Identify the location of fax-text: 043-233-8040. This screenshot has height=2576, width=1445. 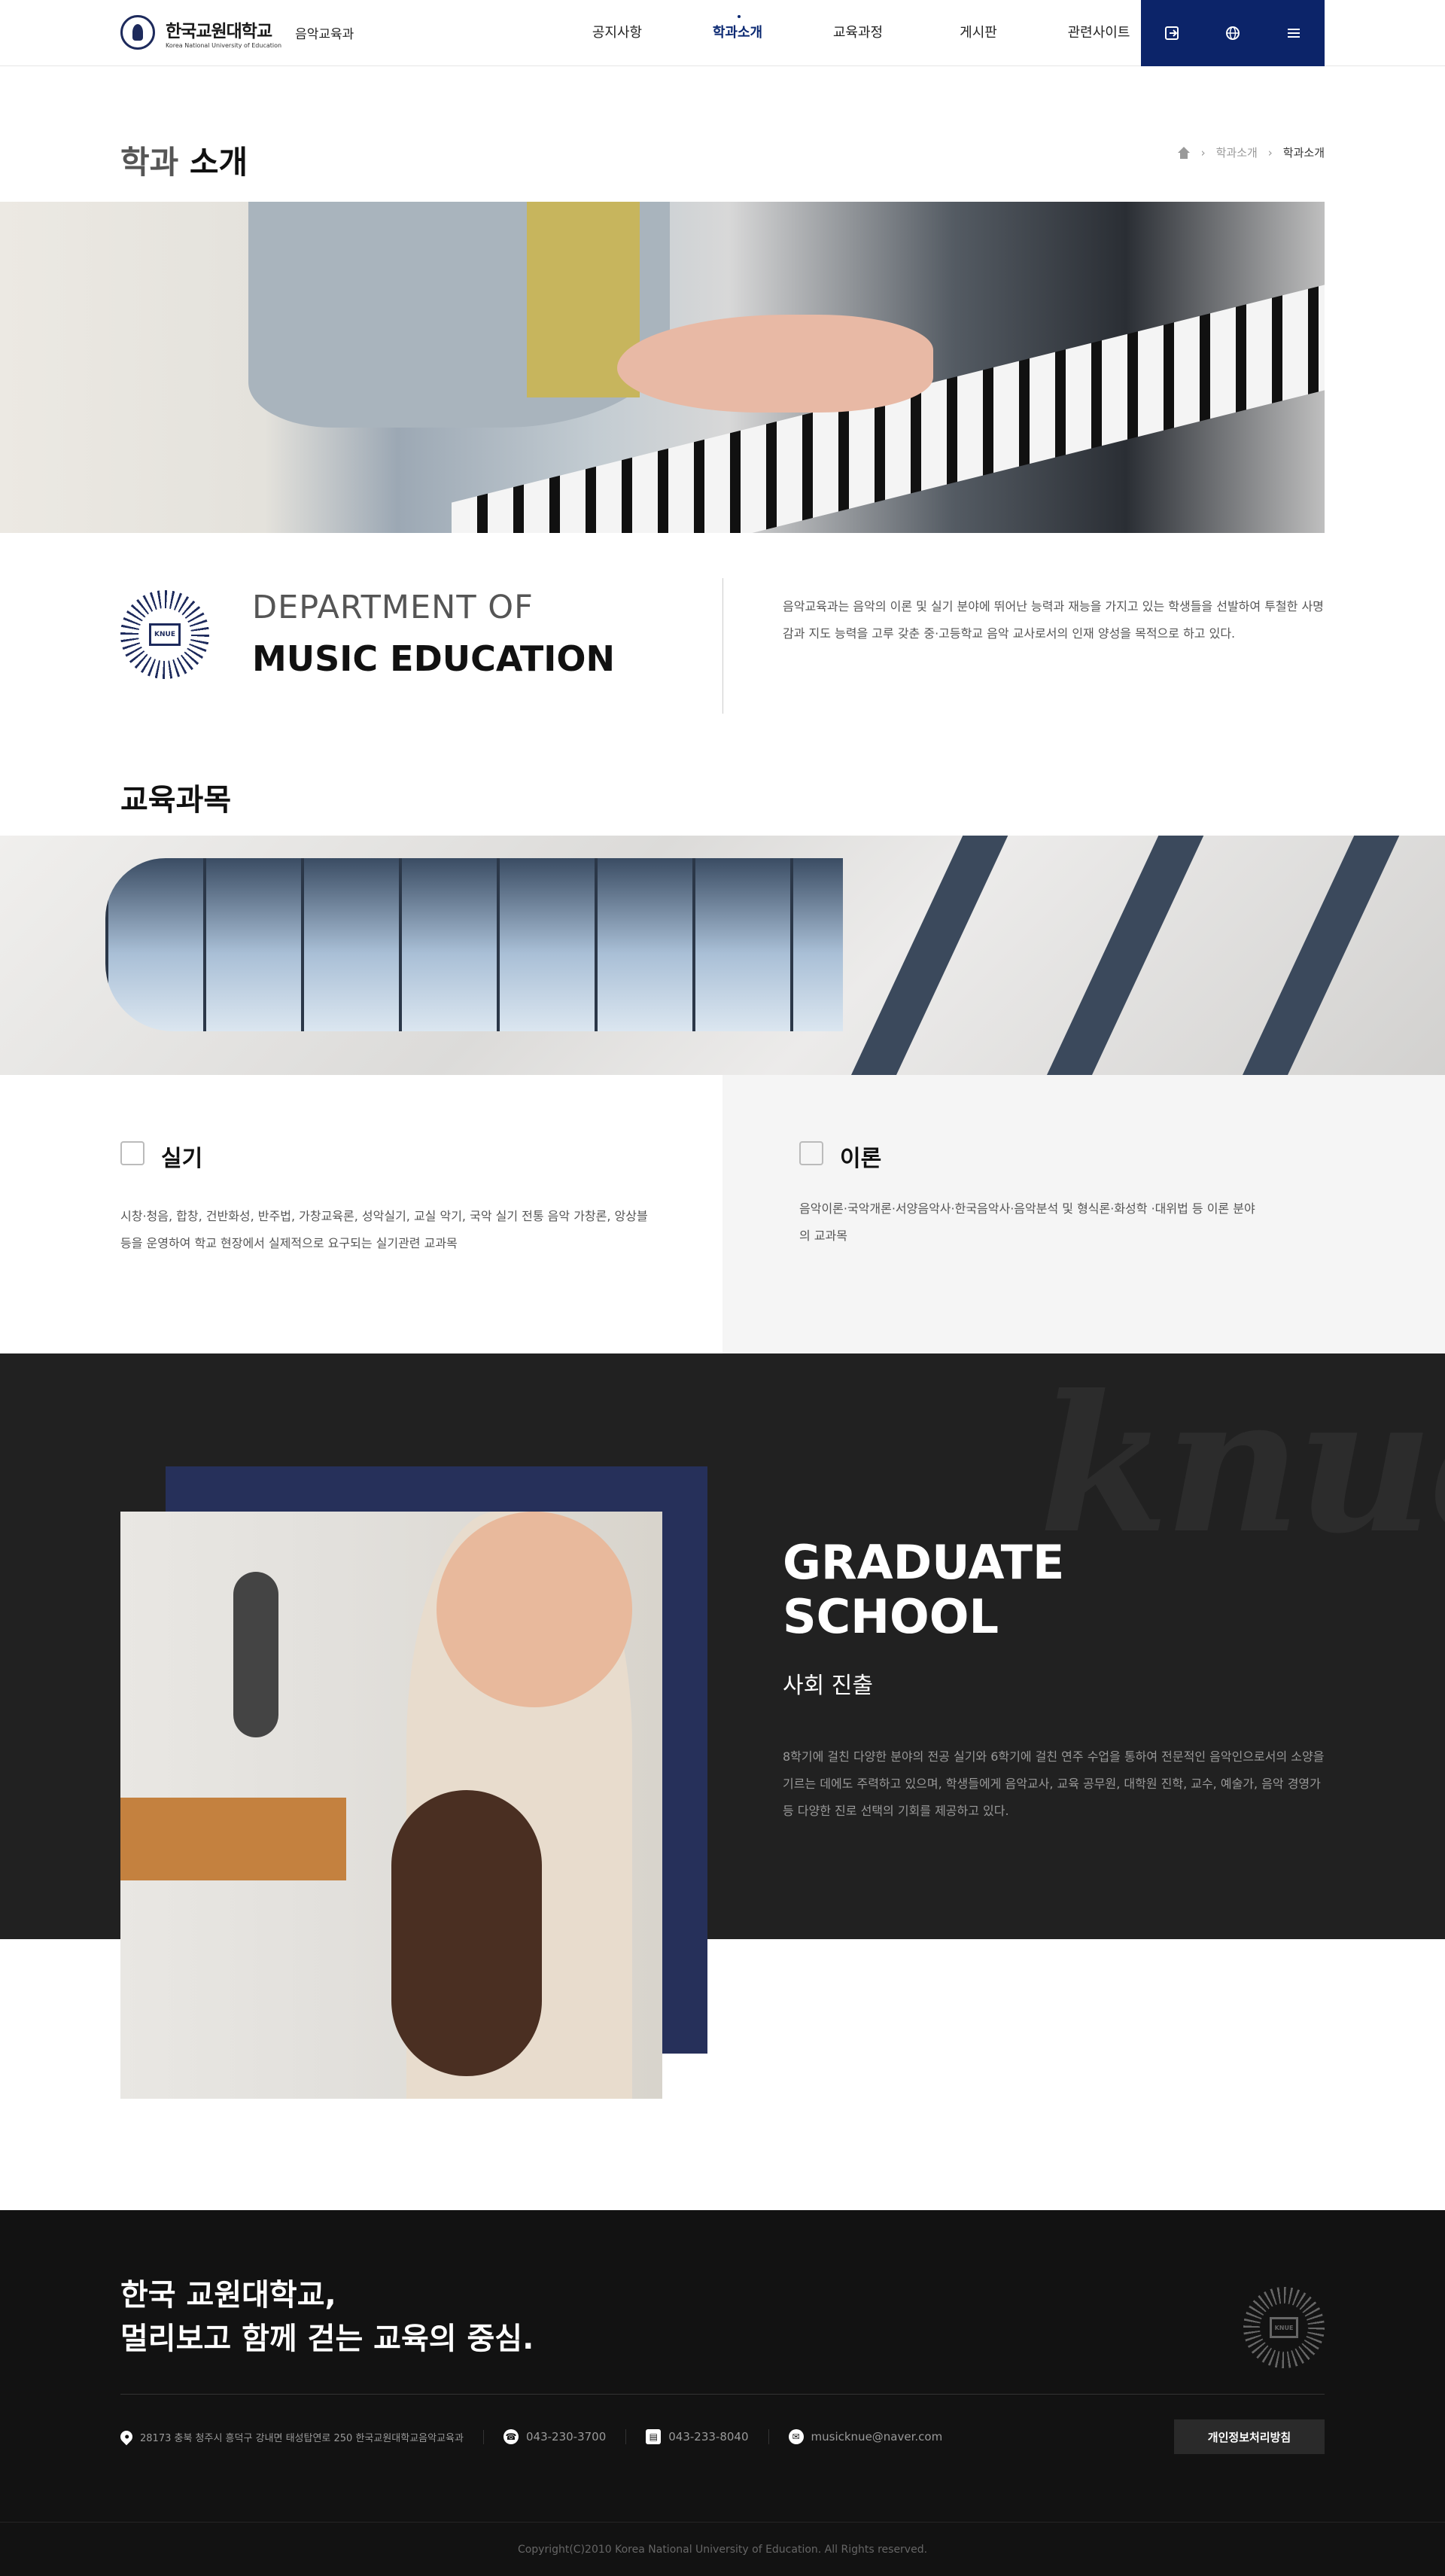
(708, 2437).